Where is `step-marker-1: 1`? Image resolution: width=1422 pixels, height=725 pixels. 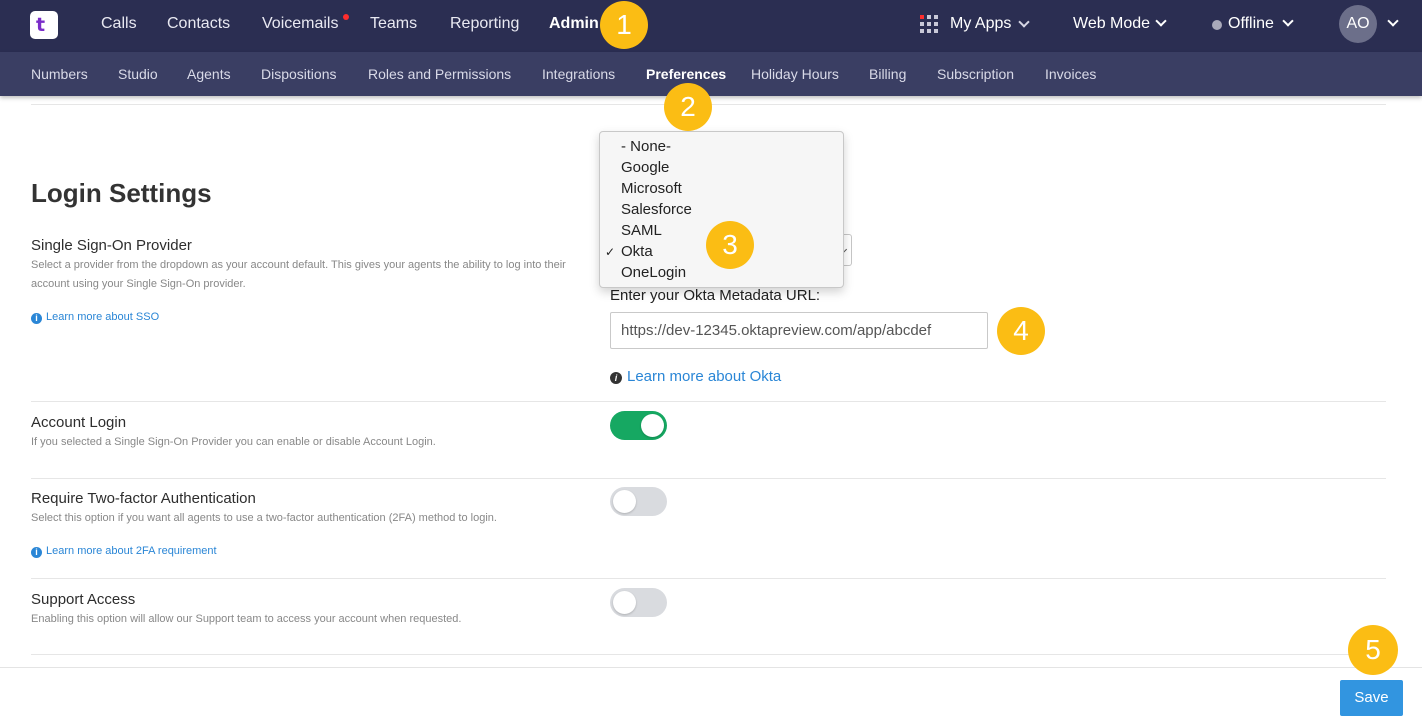
step-marker-1: 1 is located at coordinates (624, 25).